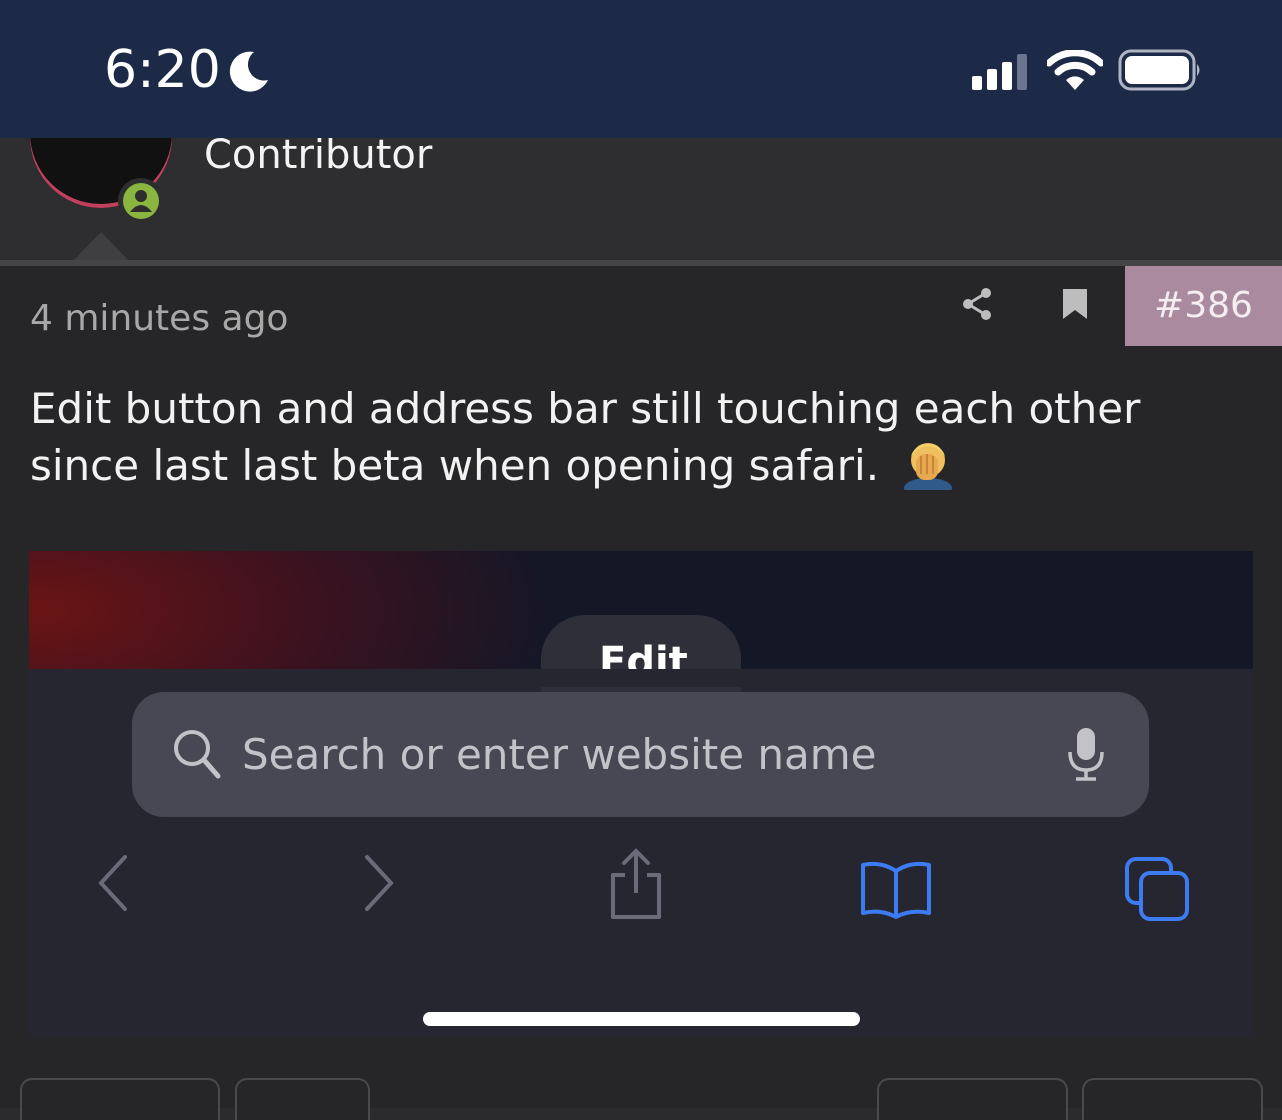  Describe the element at coordinates (641, 1019) in the screenshot. I see `home-indicator` at that location.